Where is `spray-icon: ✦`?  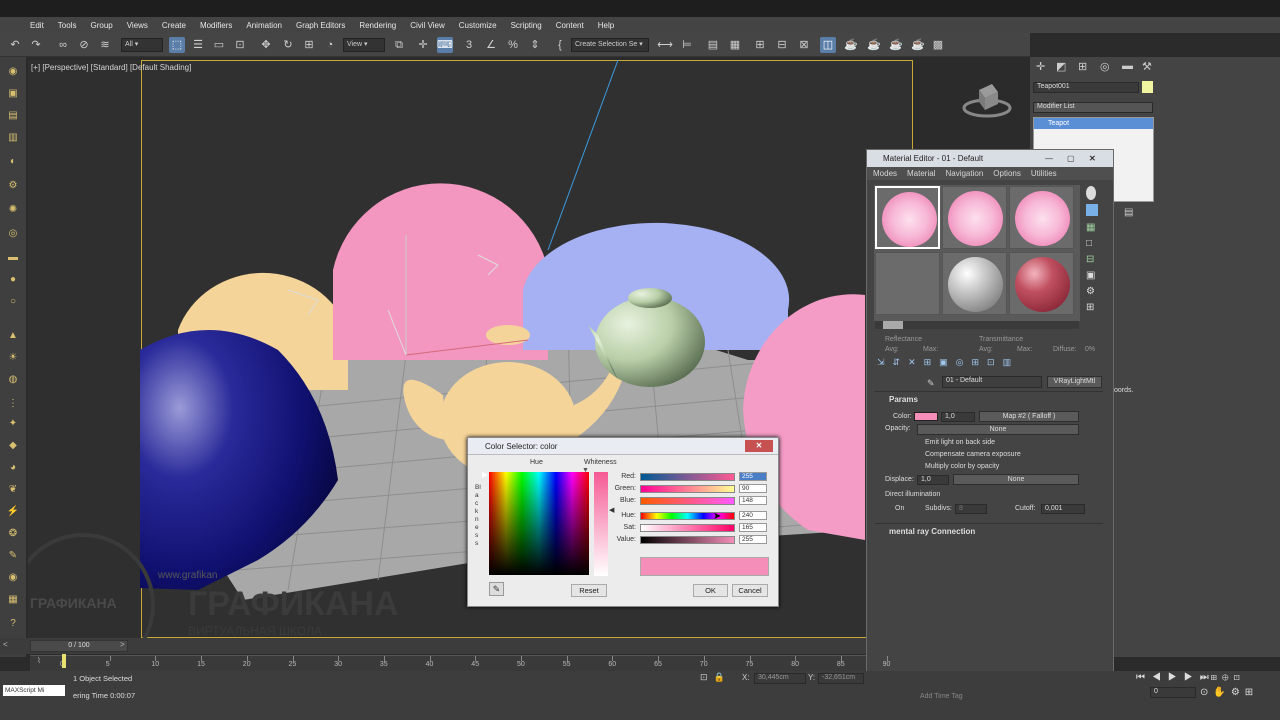 spray-icon: ✦ is located at coordinates (13, 424).